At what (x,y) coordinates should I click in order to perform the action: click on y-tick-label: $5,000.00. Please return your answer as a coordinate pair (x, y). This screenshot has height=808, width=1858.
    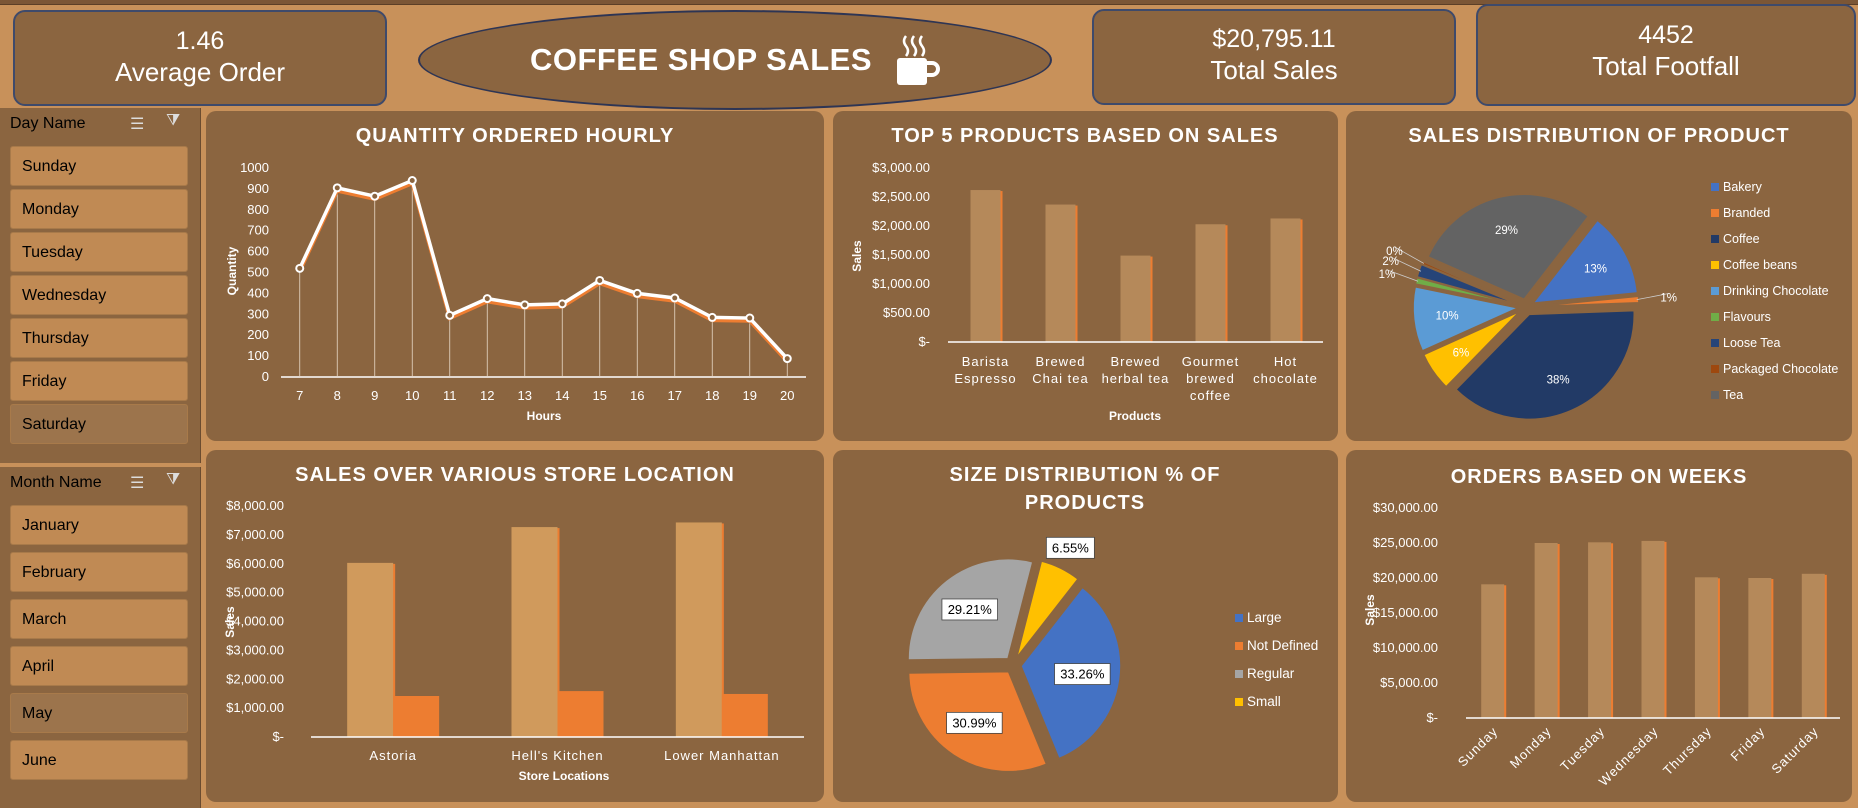
    Looking at the image, I should click on (255, 592).